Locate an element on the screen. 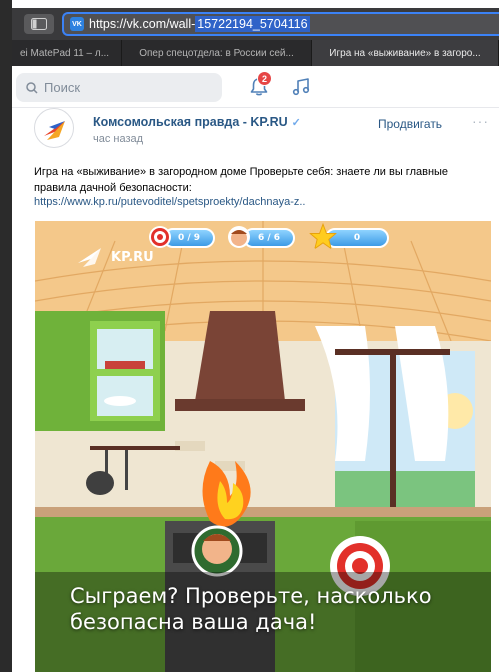 Image resolution: width=499 pixels, height=672 pixels. window-edge is located at coordinates (6, 336).